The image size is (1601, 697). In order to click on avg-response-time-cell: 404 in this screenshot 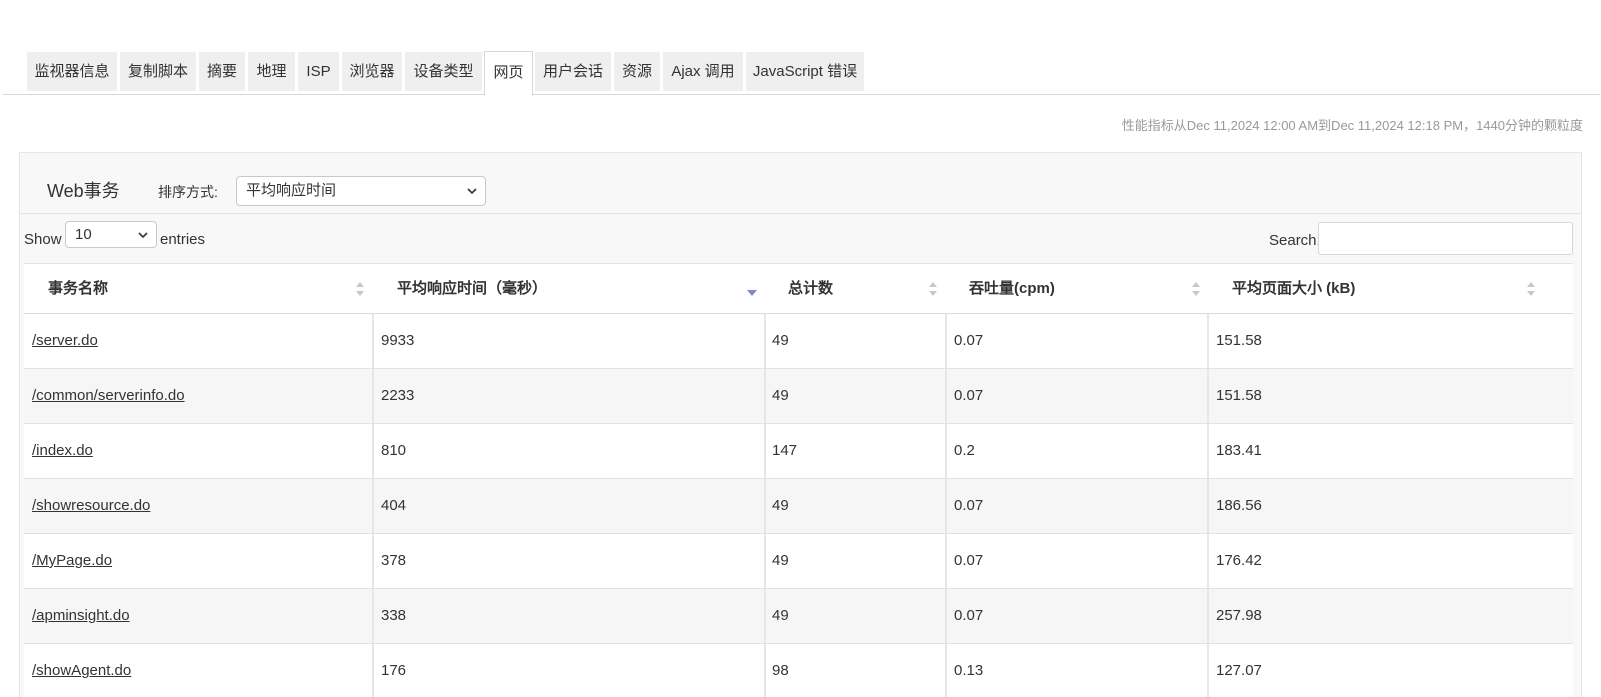, I will do `click(394, 505)`.